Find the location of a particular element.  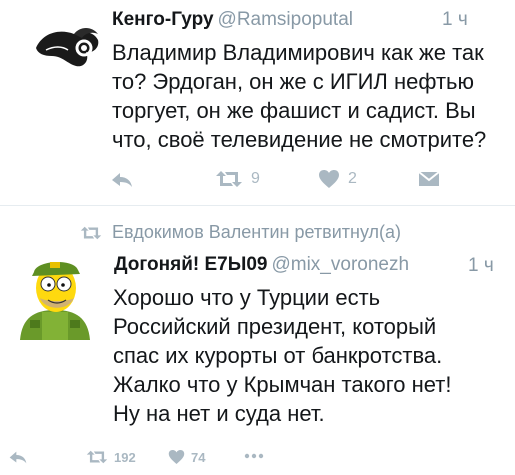

retweet-count: 9 is located at coordinates (255, 178).